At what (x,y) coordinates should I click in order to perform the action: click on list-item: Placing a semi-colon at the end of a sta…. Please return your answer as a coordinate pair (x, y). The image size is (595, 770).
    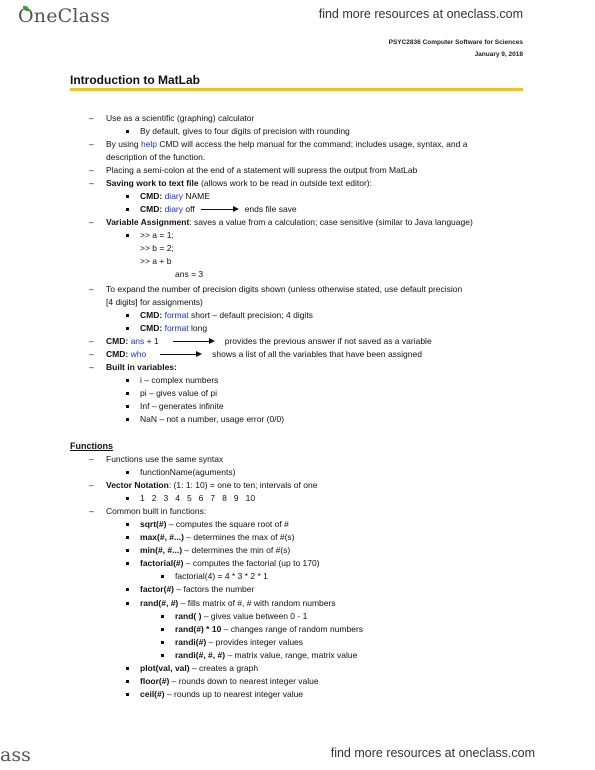
    Looking at the image, I should click on (253, 170).